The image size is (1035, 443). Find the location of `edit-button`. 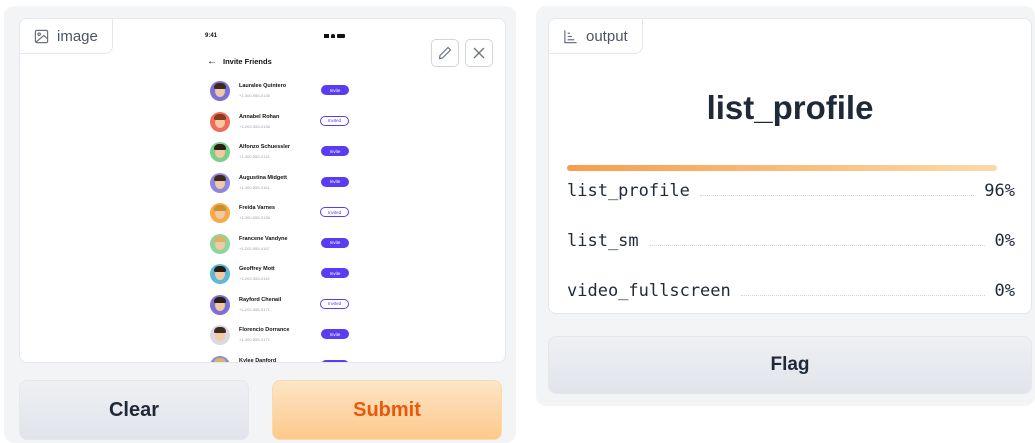

edit-button is located at coordinates (445, 53).